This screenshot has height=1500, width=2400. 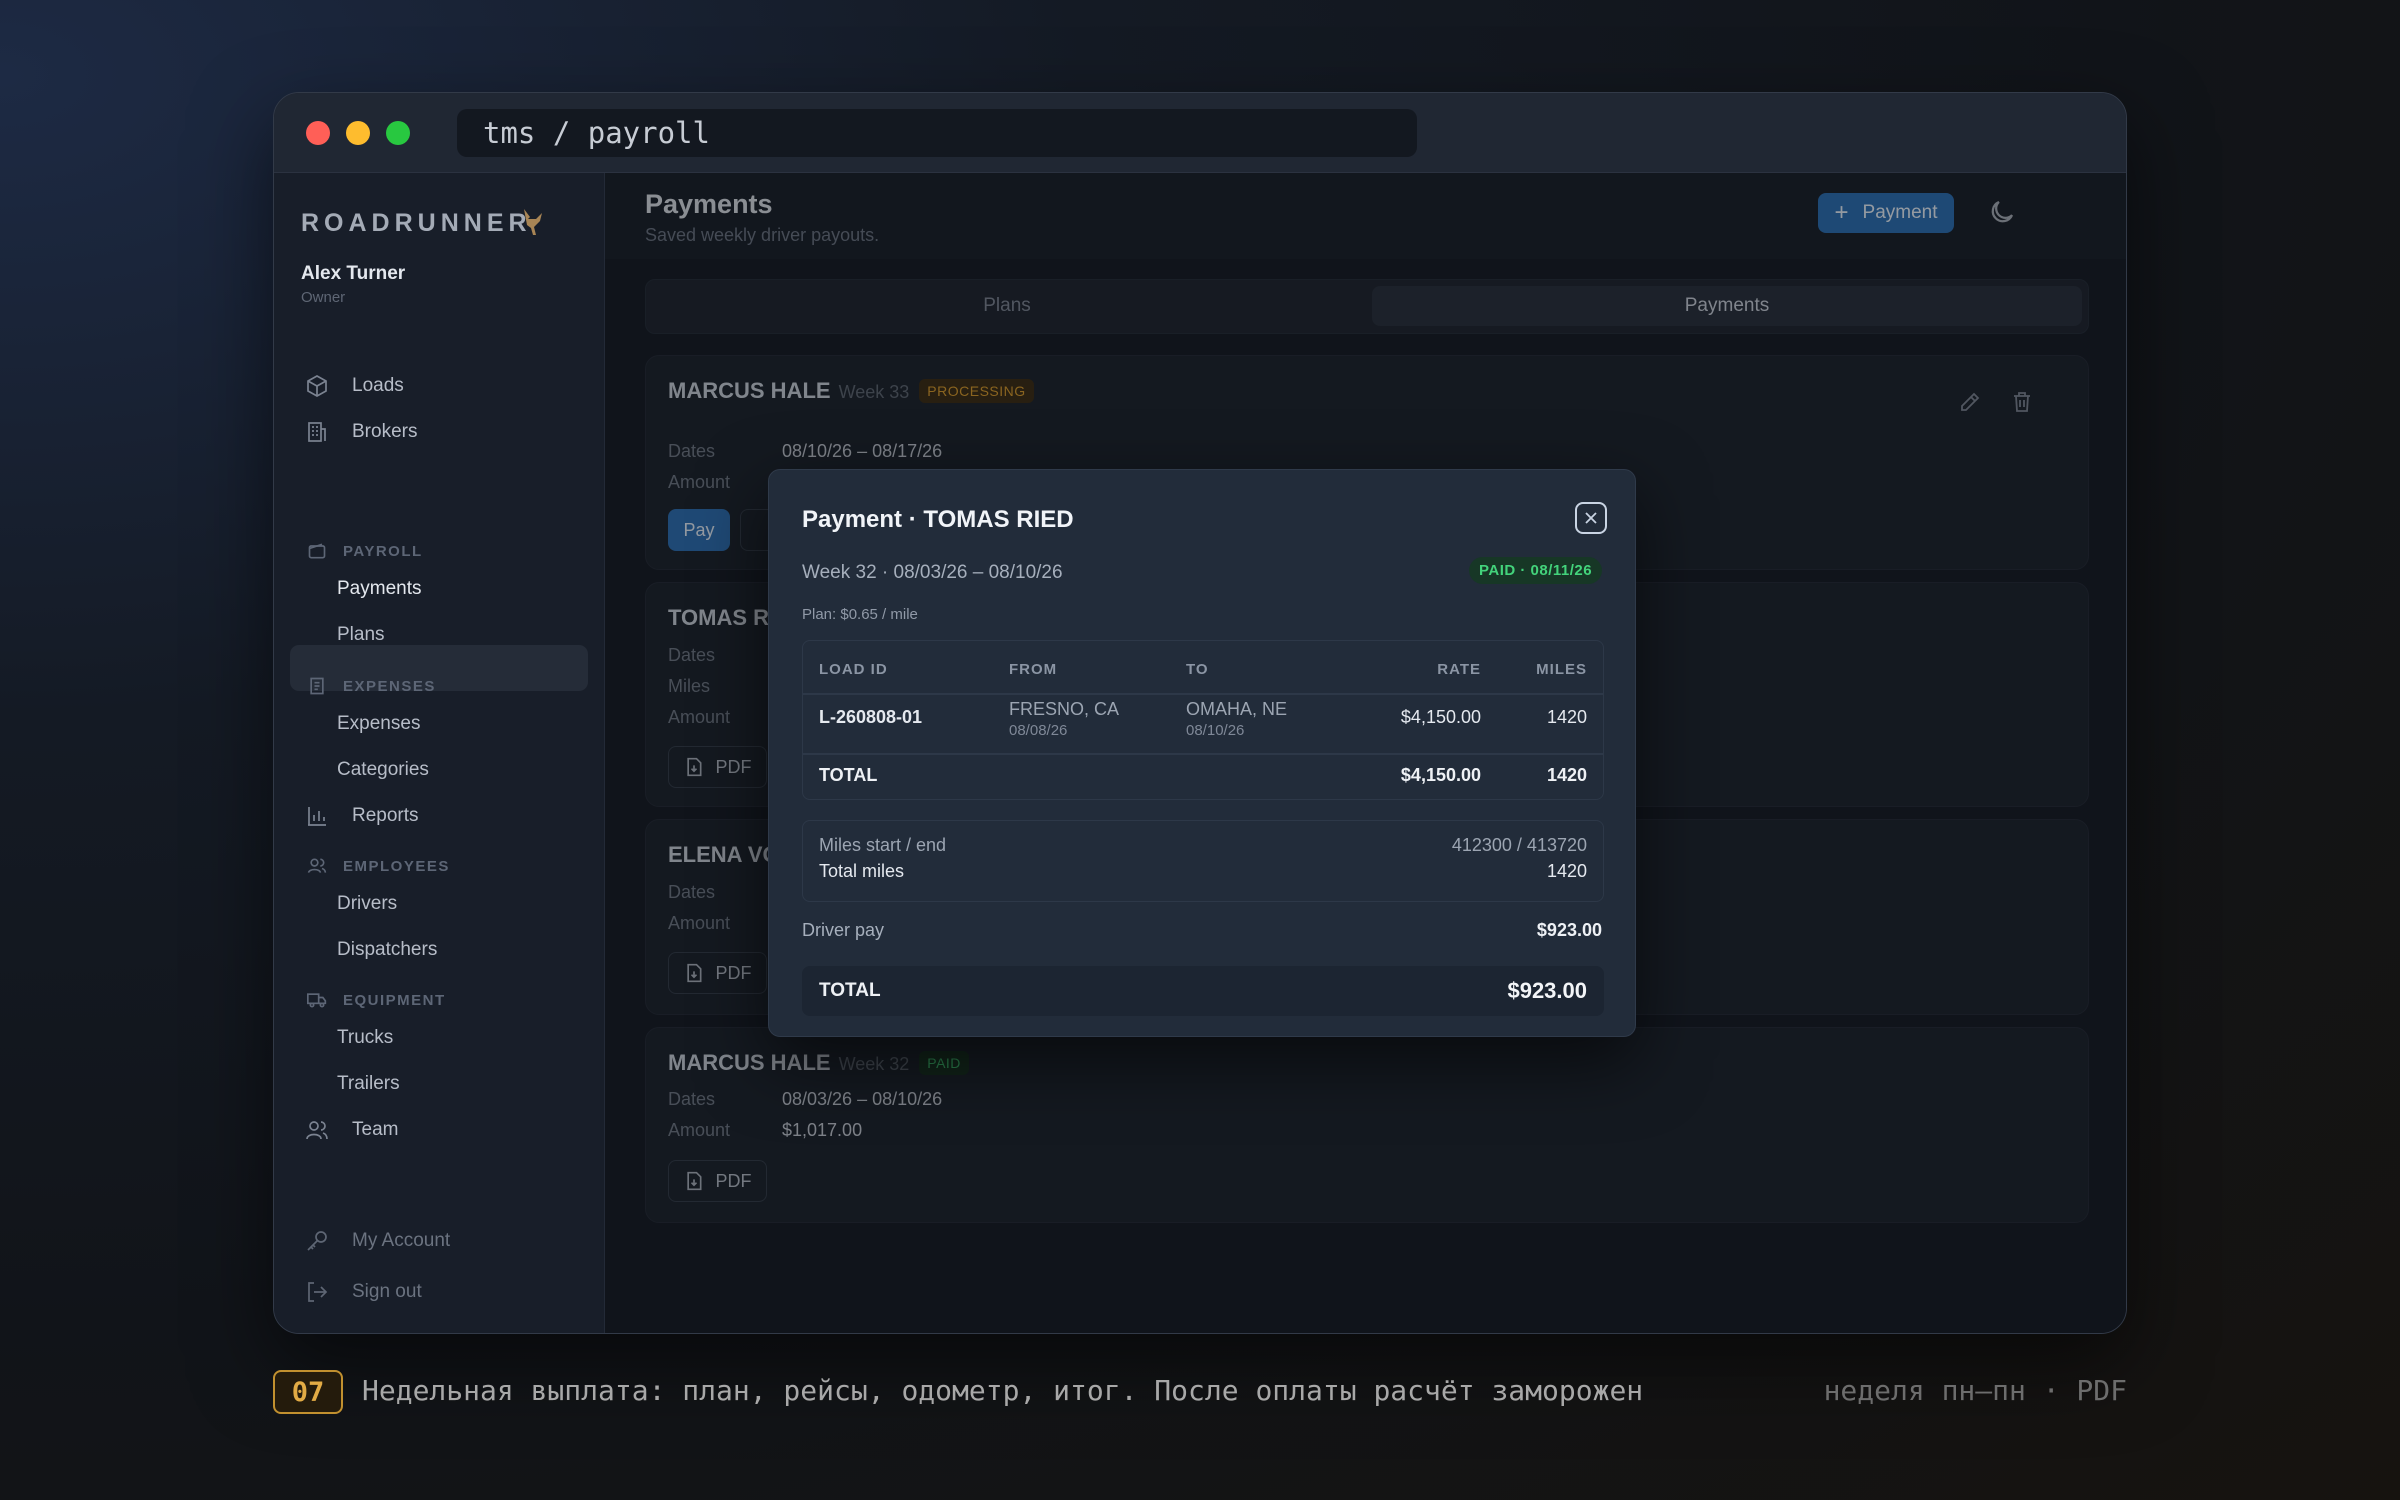 What do you see at coordinates (358, 133) in the screenshot?
I see `minimize-window-button` at bounding box center [358, 133].